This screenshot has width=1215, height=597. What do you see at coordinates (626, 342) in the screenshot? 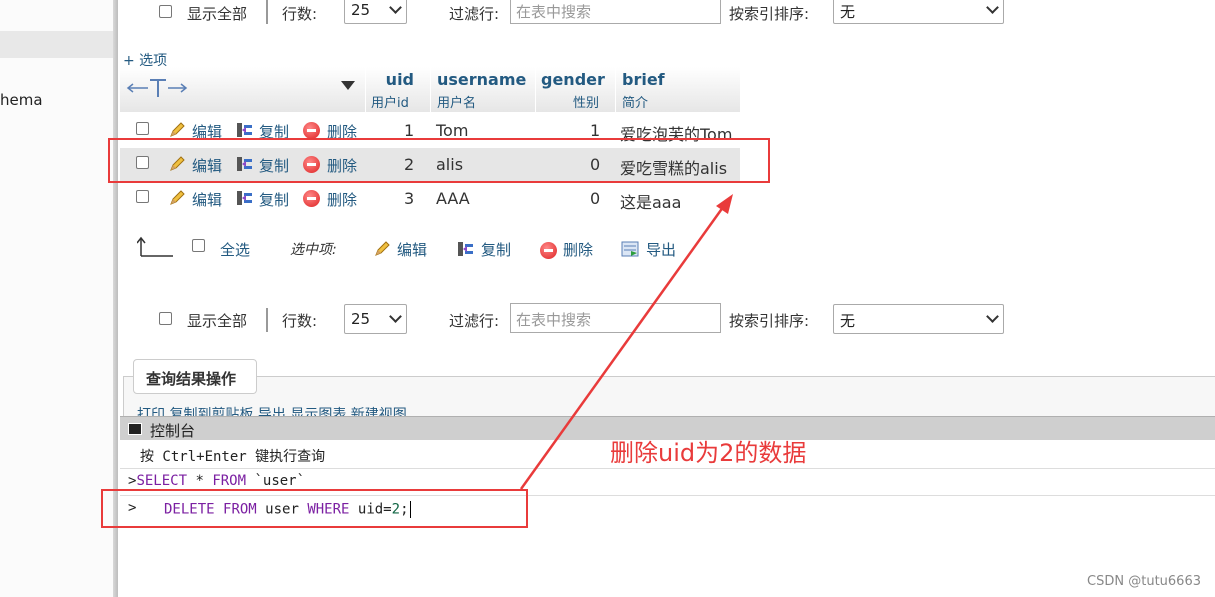
I see `annotation-arrow` at bounding box center [626, 342].